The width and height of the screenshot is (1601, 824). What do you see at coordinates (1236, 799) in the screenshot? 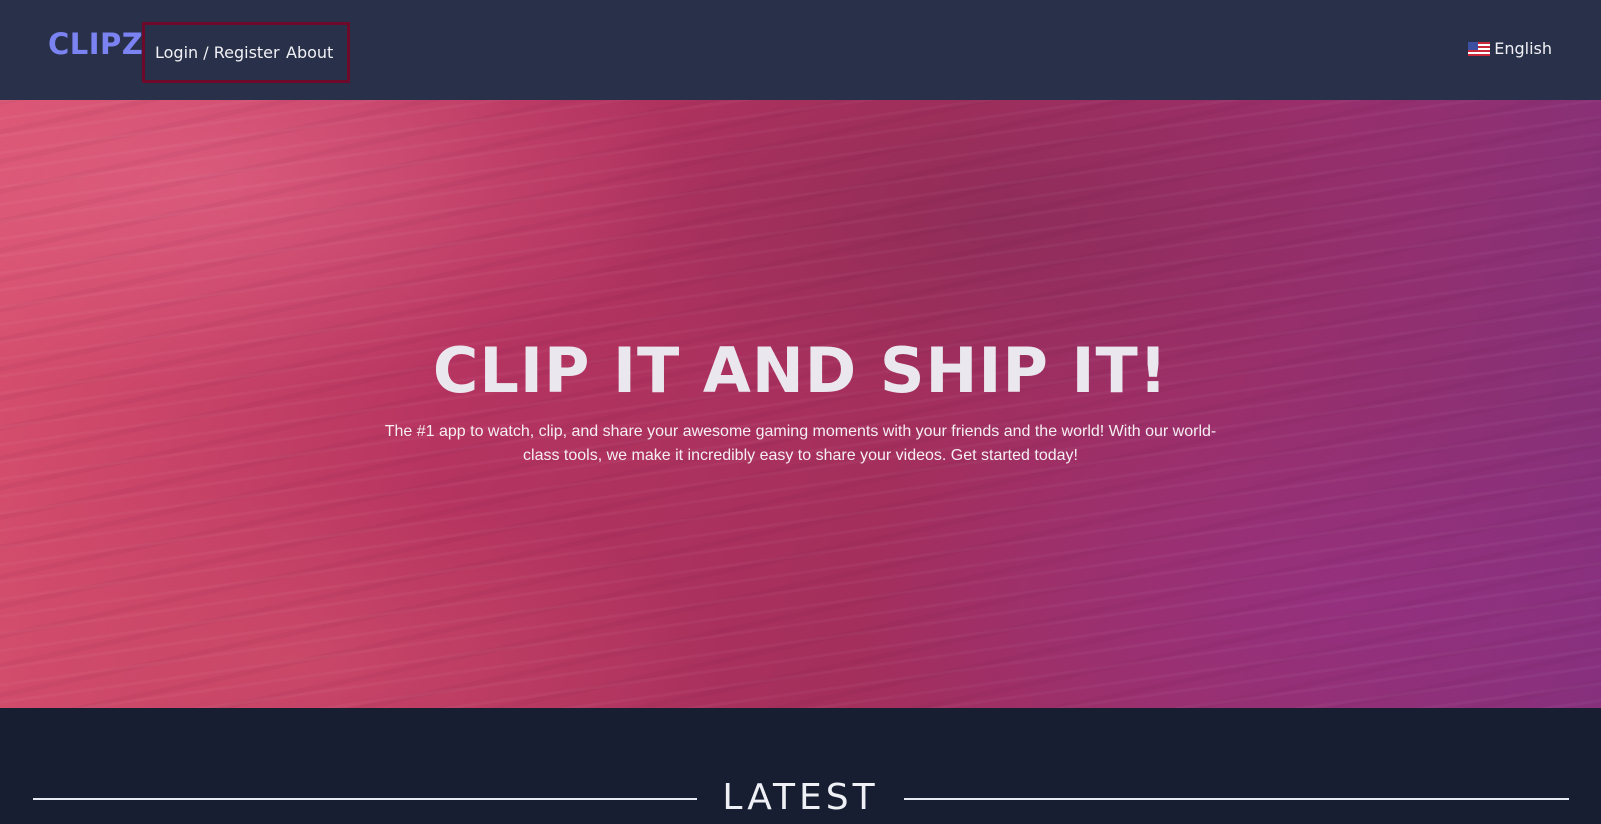
I see `latest-divider-right` at bounding box center [1236, 799].